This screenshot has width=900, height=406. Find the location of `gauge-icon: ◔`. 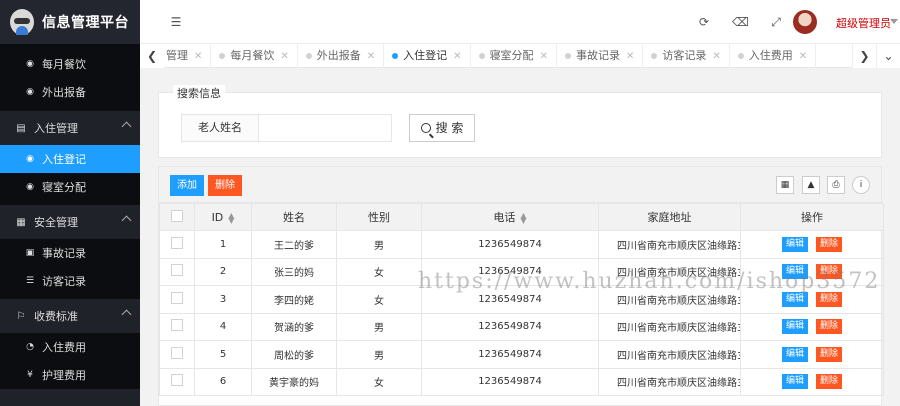

gauge-icon: ◔ is located at coordinates (30, 347).